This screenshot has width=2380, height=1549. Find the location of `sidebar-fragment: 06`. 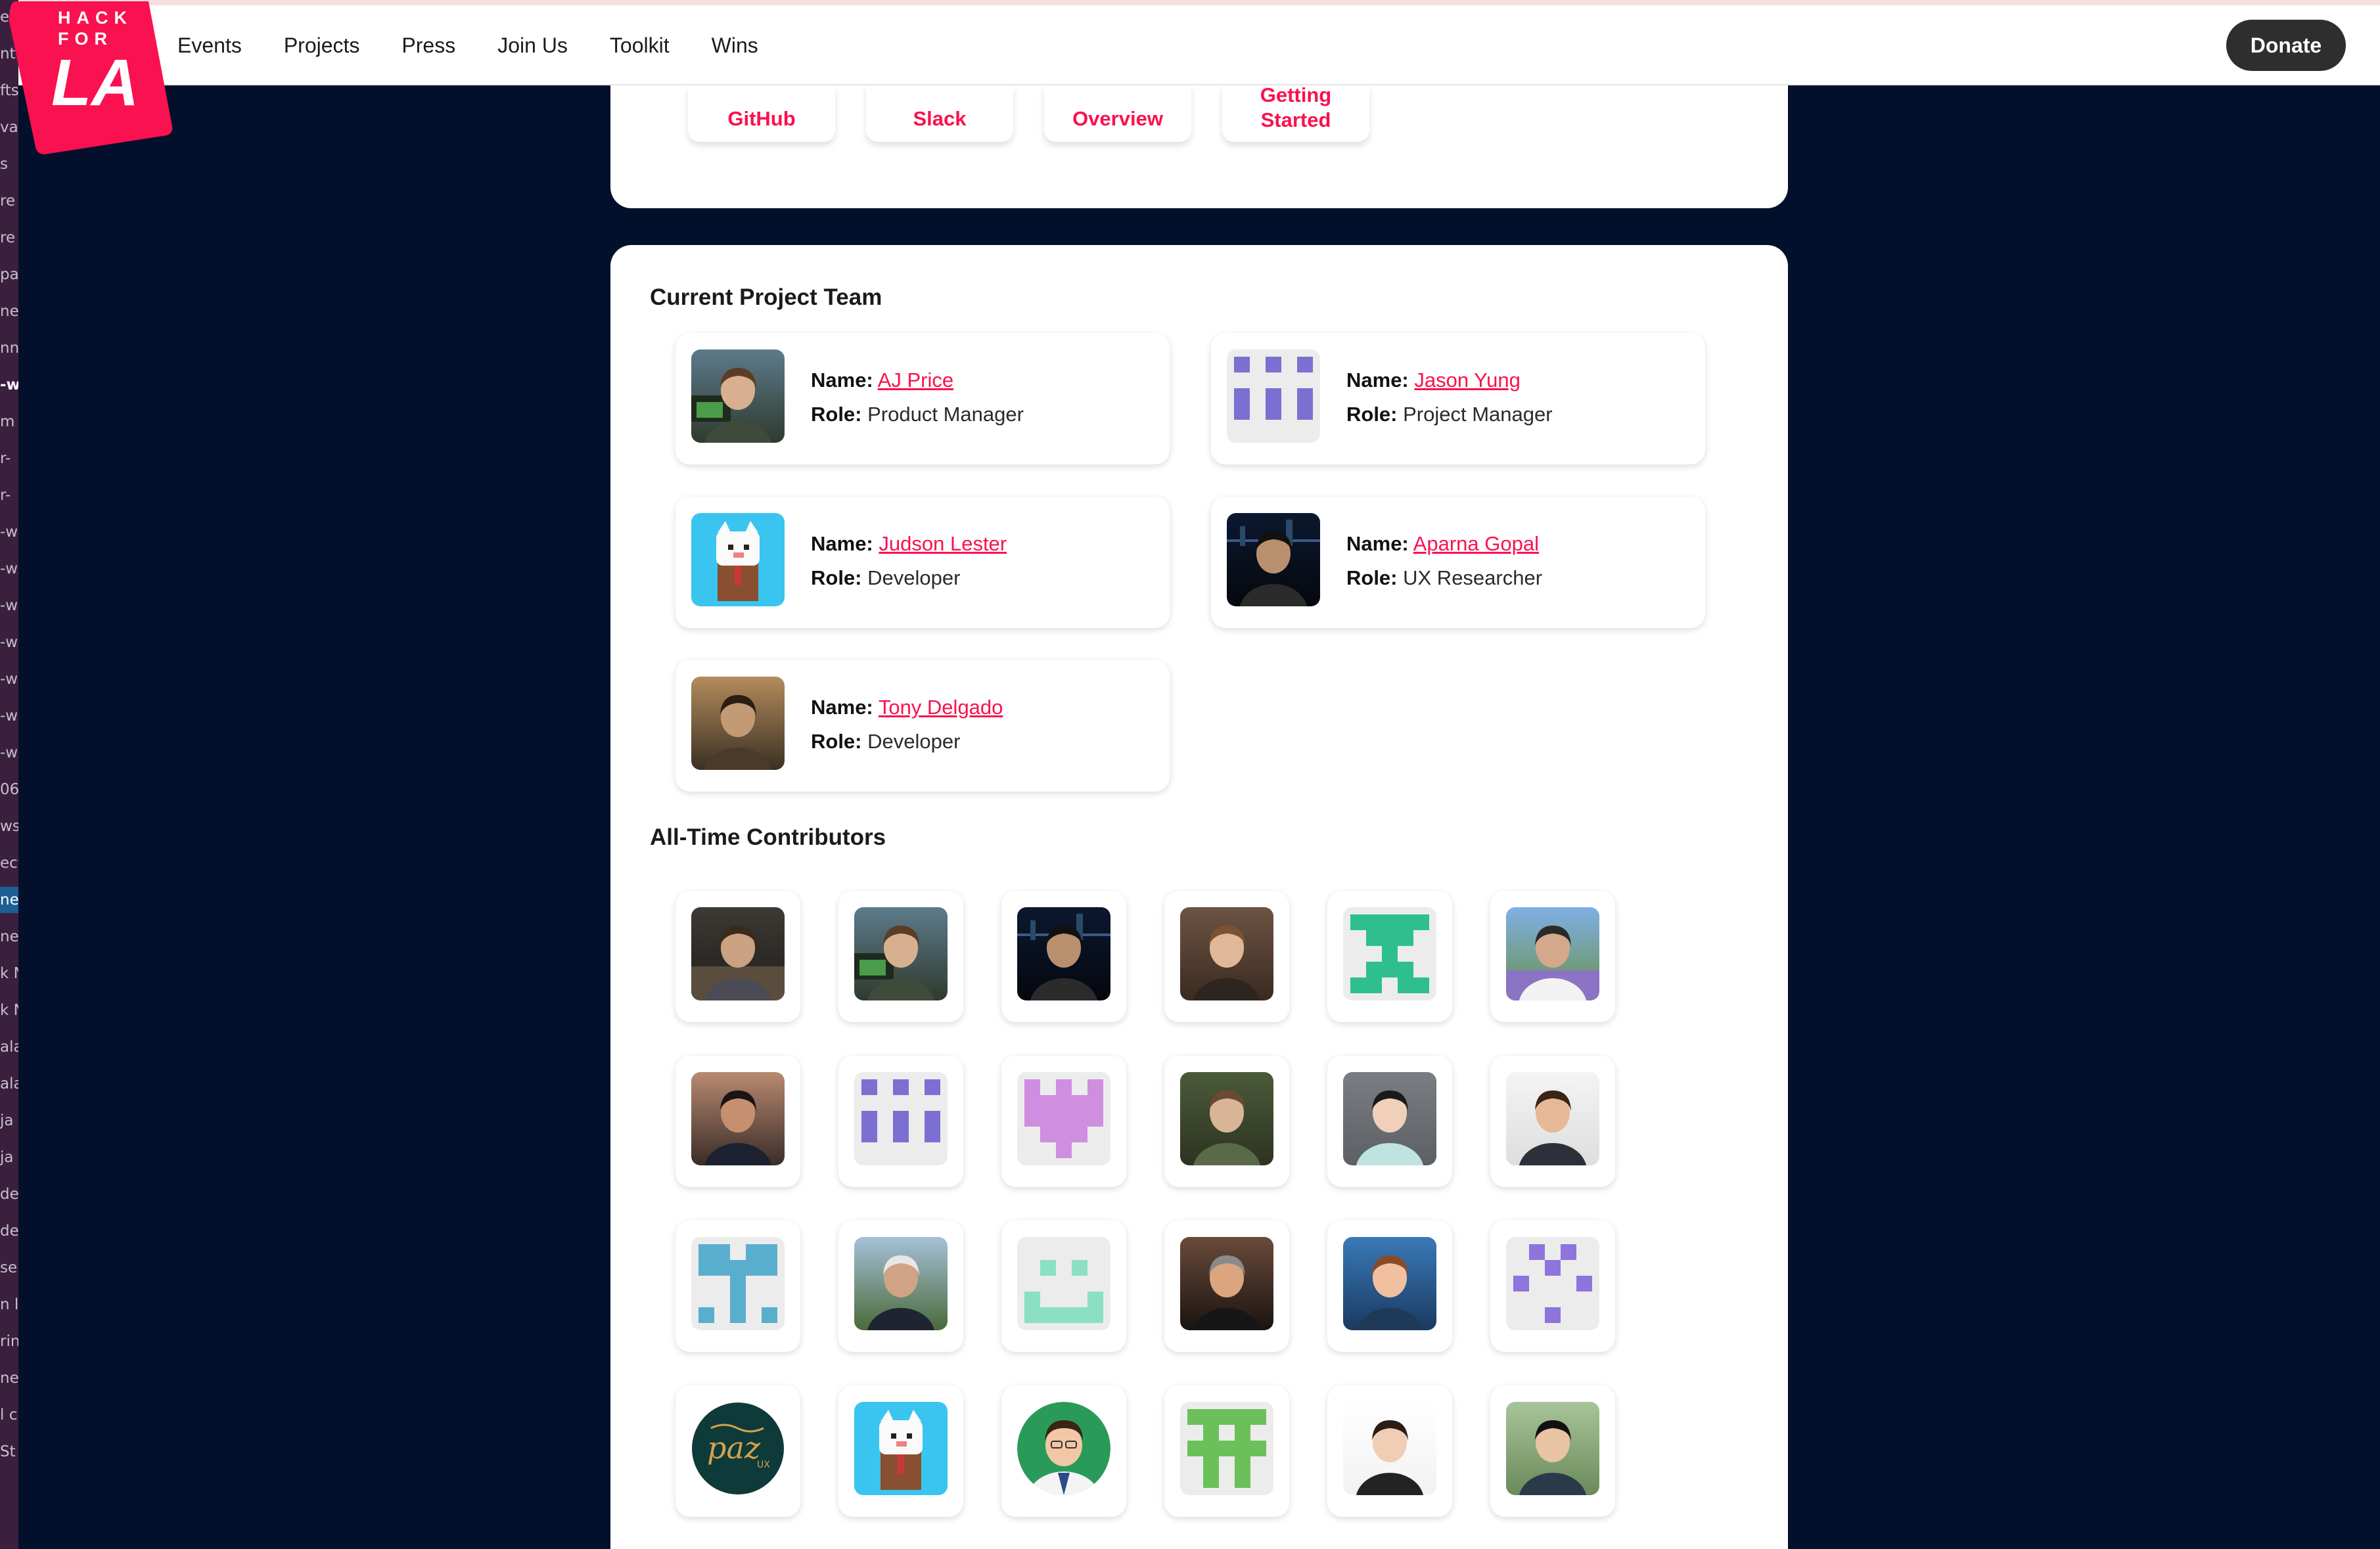

sidebar-fragment: 06 is located at coordinates (9, 790).